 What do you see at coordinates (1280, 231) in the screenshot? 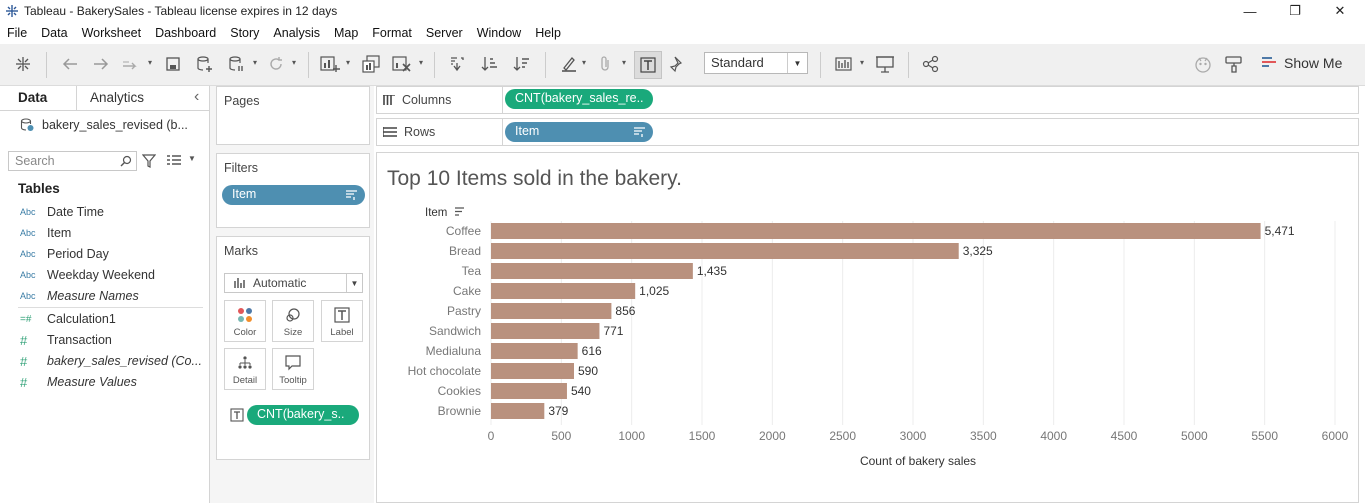
I see `data-label: 5,471` at bounding box center [1280, 231].